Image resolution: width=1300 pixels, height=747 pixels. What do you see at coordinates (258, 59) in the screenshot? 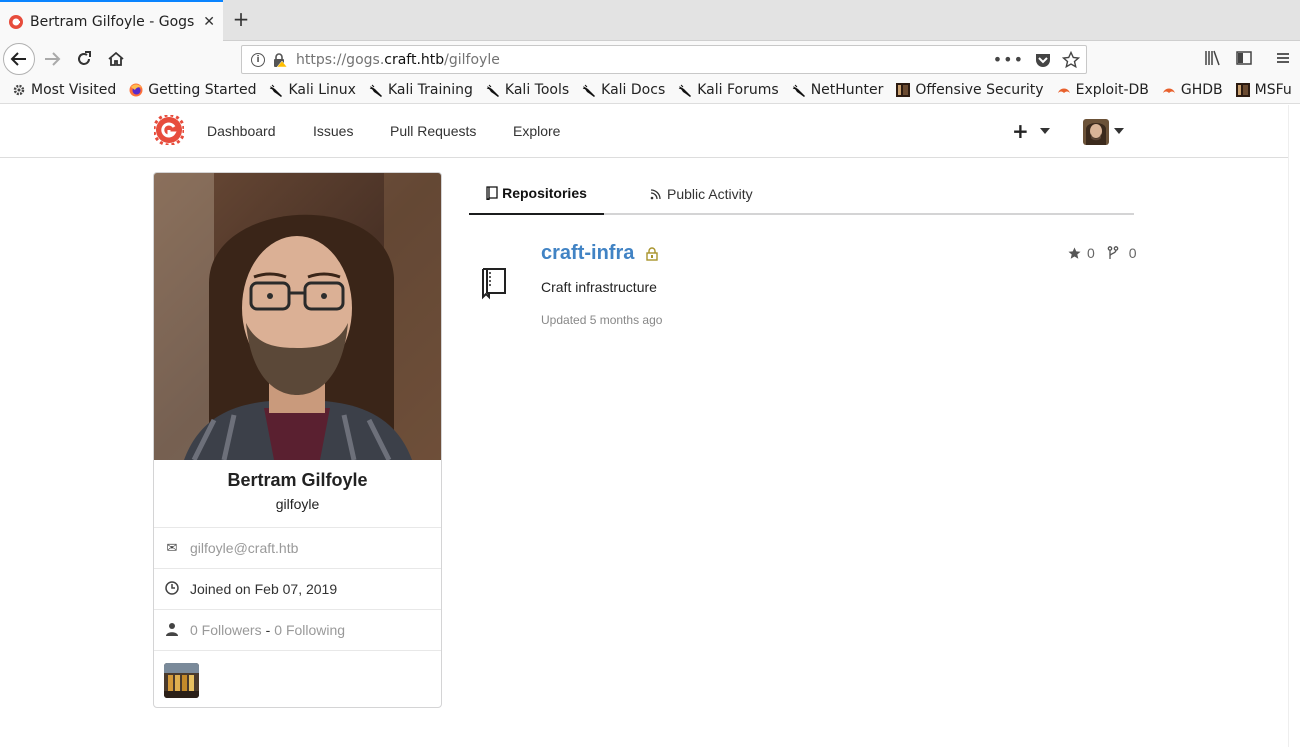
I see `info-icon: i` at bounding box center [258, 59].